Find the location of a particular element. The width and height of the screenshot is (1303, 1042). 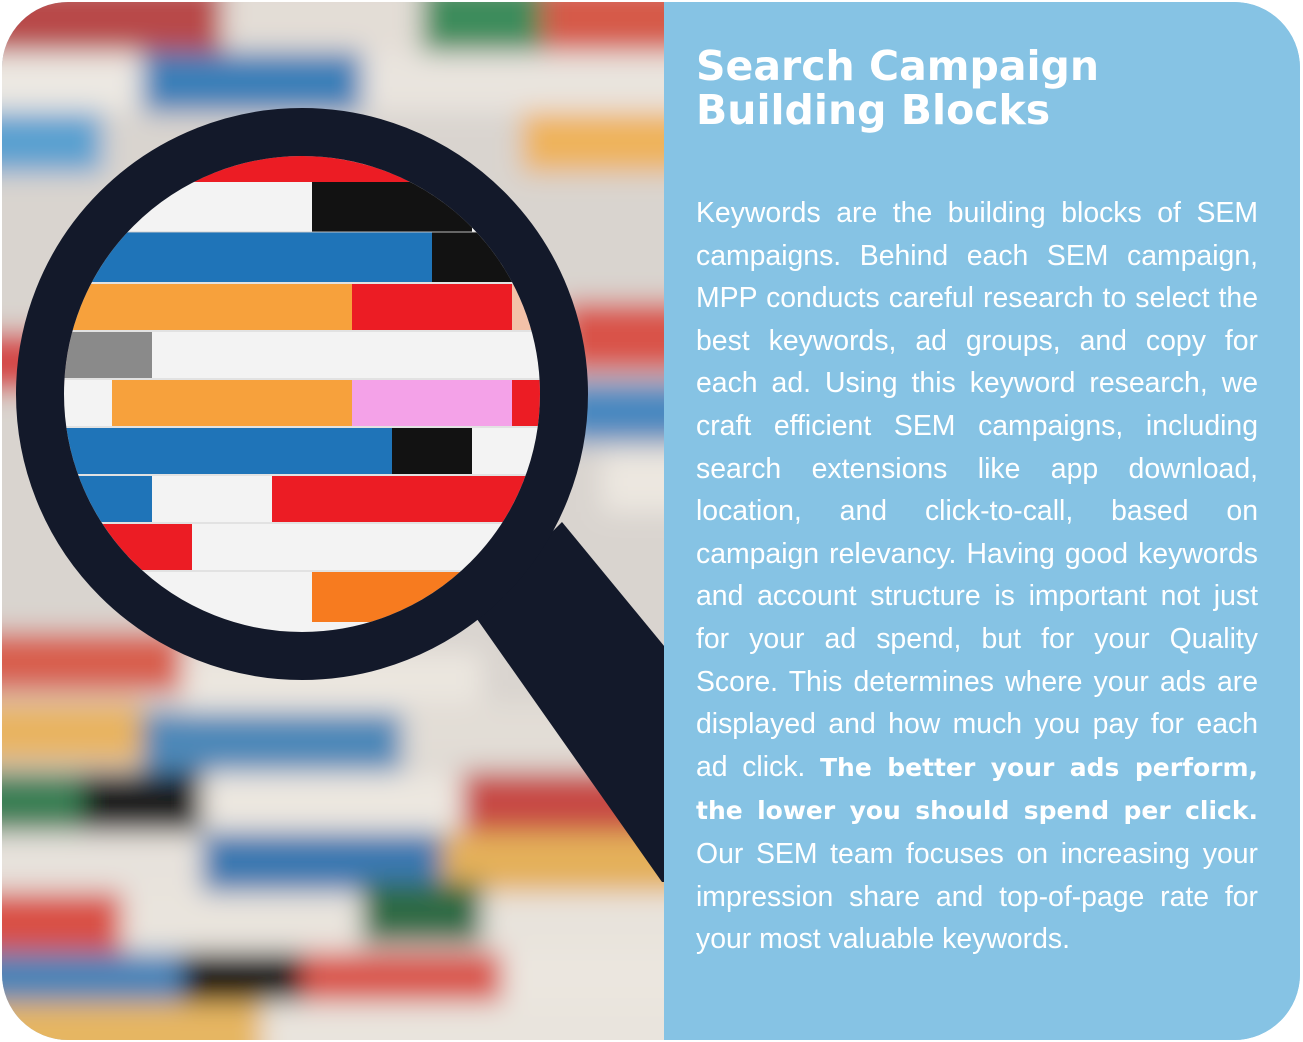

title-line-1: Search Campaign is located at coordinates (898, 66).